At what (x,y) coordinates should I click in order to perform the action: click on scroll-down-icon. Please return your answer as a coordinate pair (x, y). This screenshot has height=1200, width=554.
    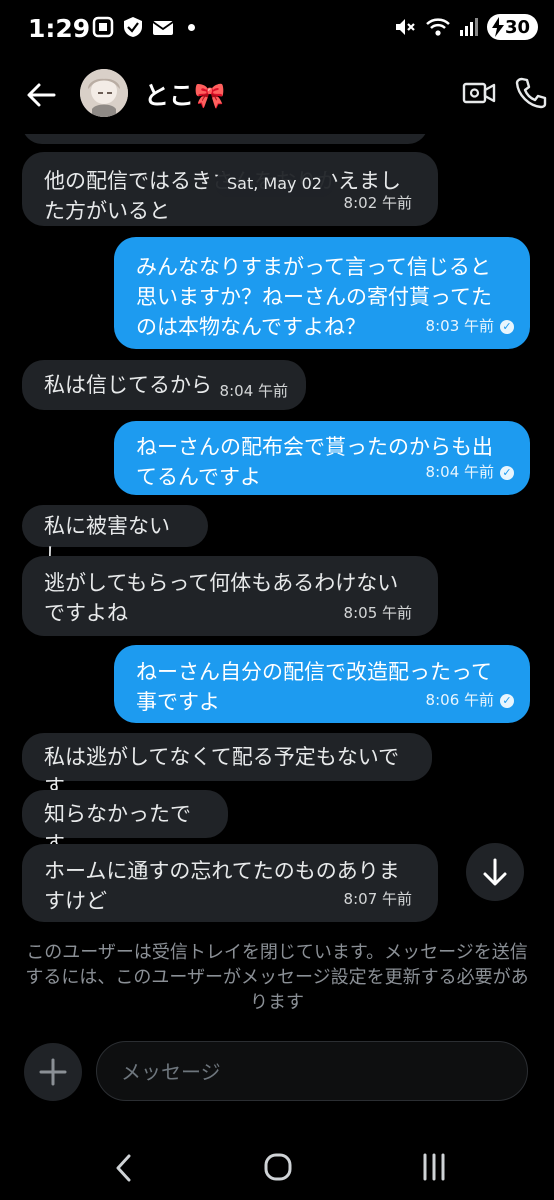
    Looking at the image, I should click on (495, 872).